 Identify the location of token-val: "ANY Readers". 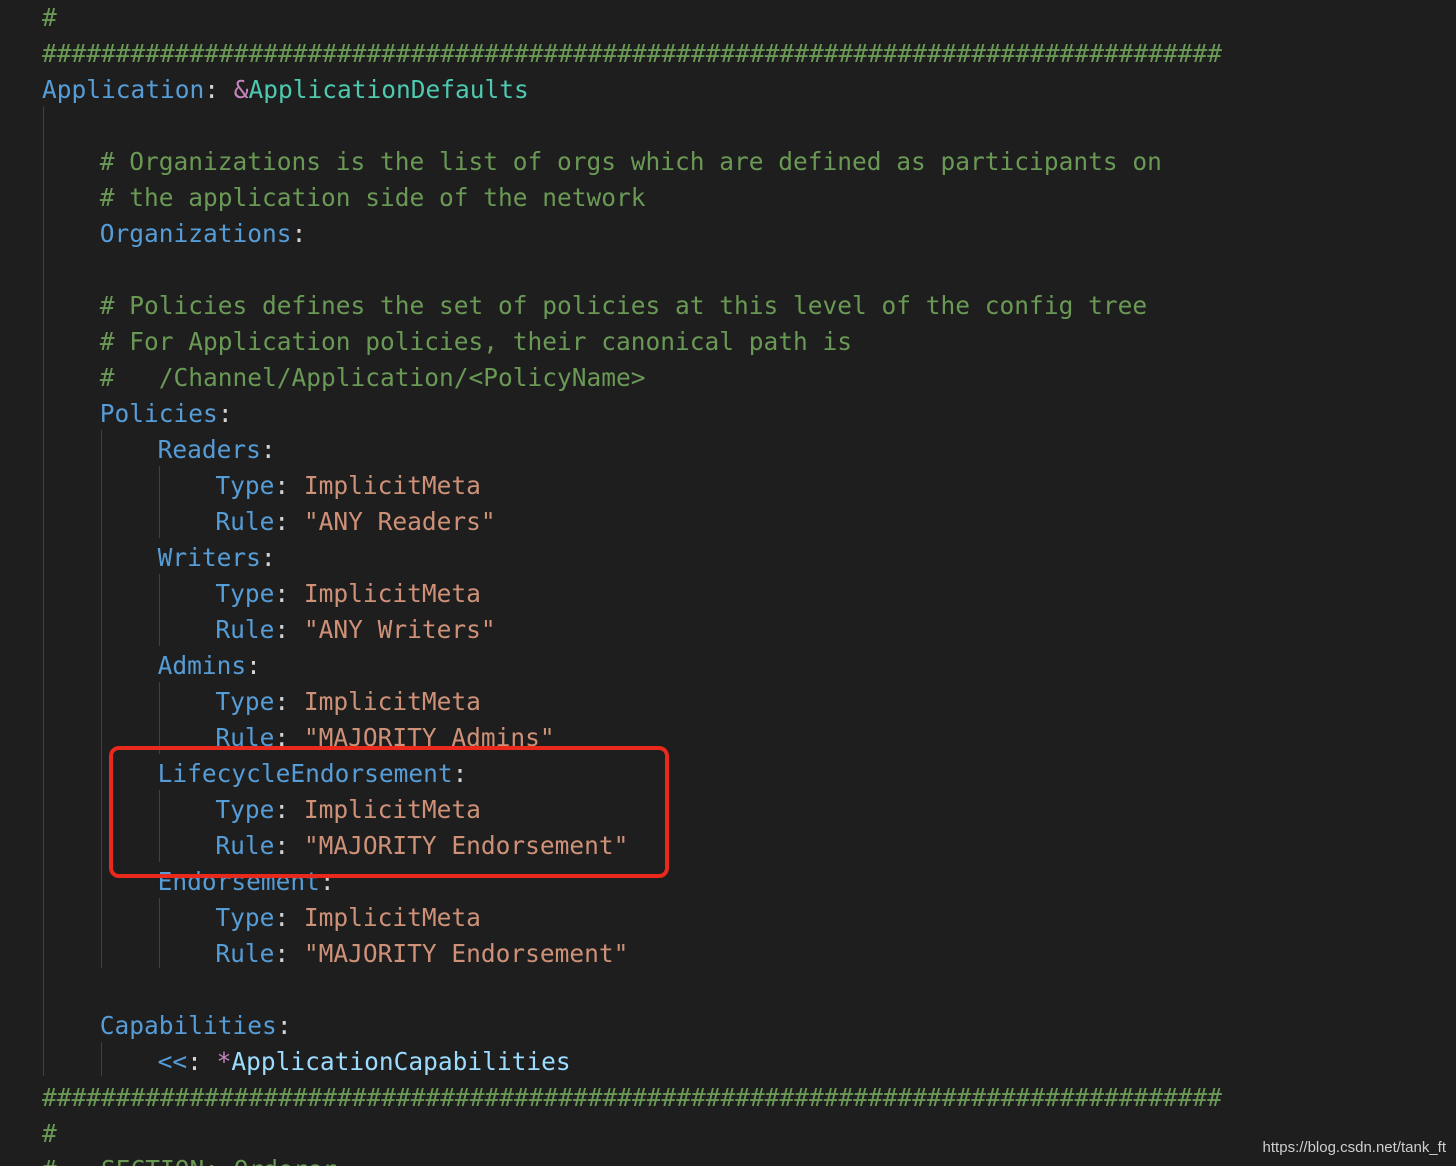
(399, 521).